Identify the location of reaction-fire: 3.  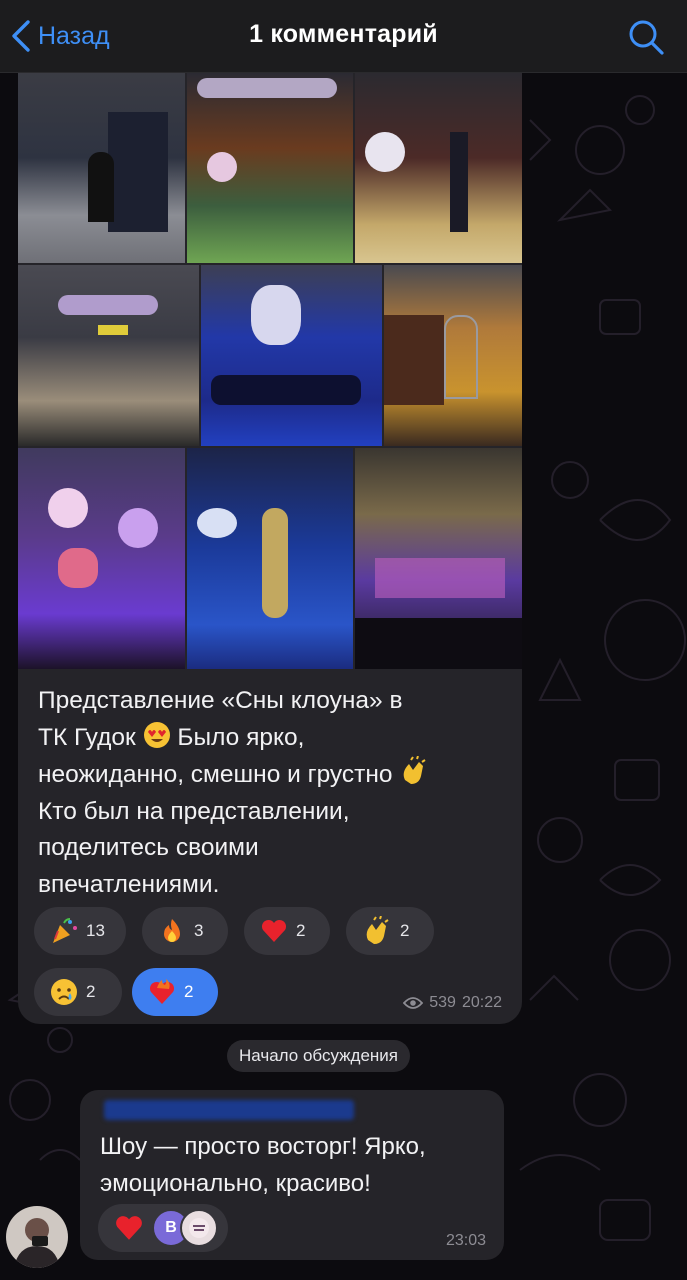
(185, 931).